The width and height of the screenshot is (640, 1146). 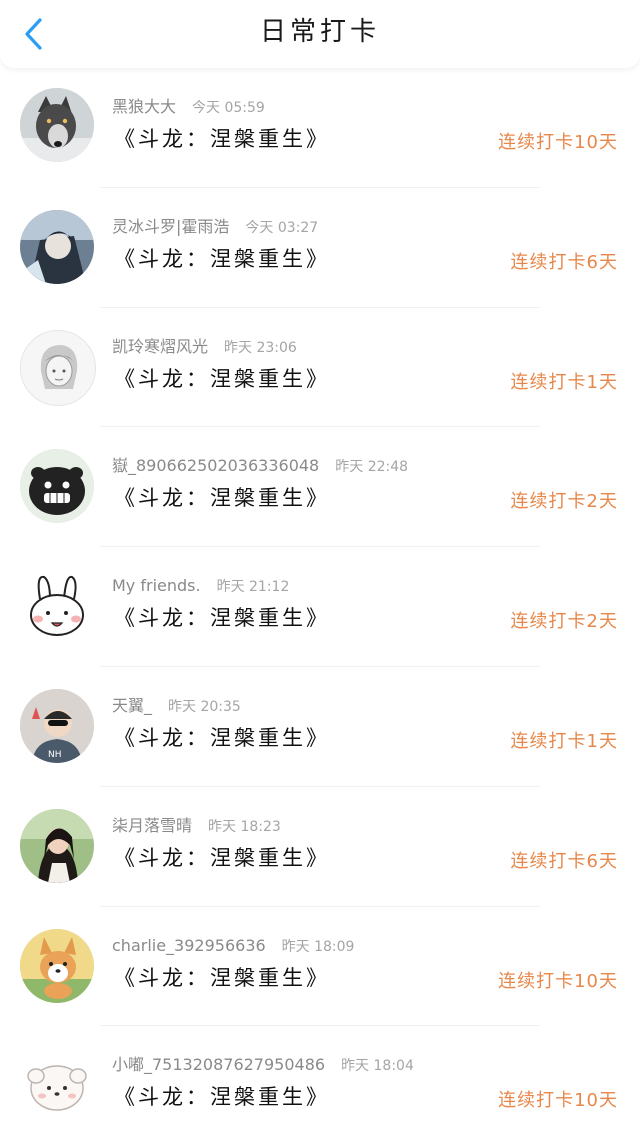 What do you see at coordinates (144, 106) in the screenshot?
I see `username: 黑狼大大` at bounding box center [144, 106].